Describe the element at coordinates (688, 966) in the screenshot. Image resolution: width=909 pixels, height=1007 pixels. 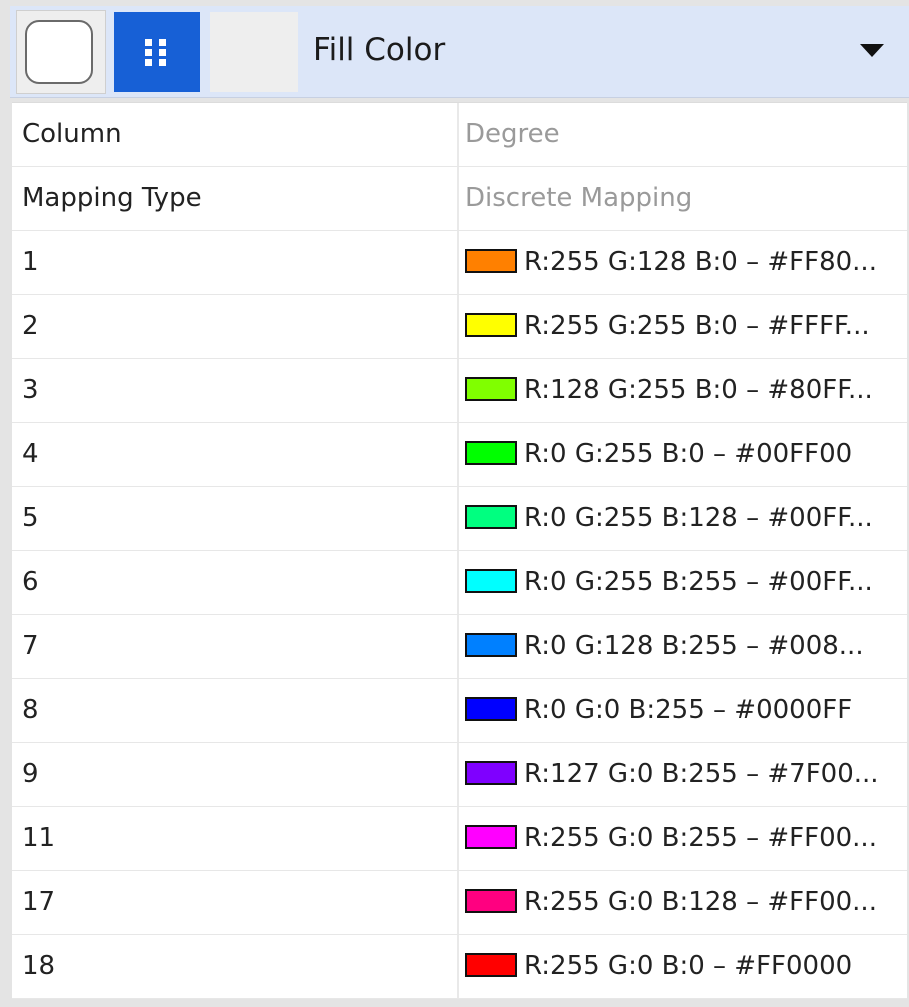
I see `color-value-text: R:255 G:0 B:0 – #FF0000` at that location.